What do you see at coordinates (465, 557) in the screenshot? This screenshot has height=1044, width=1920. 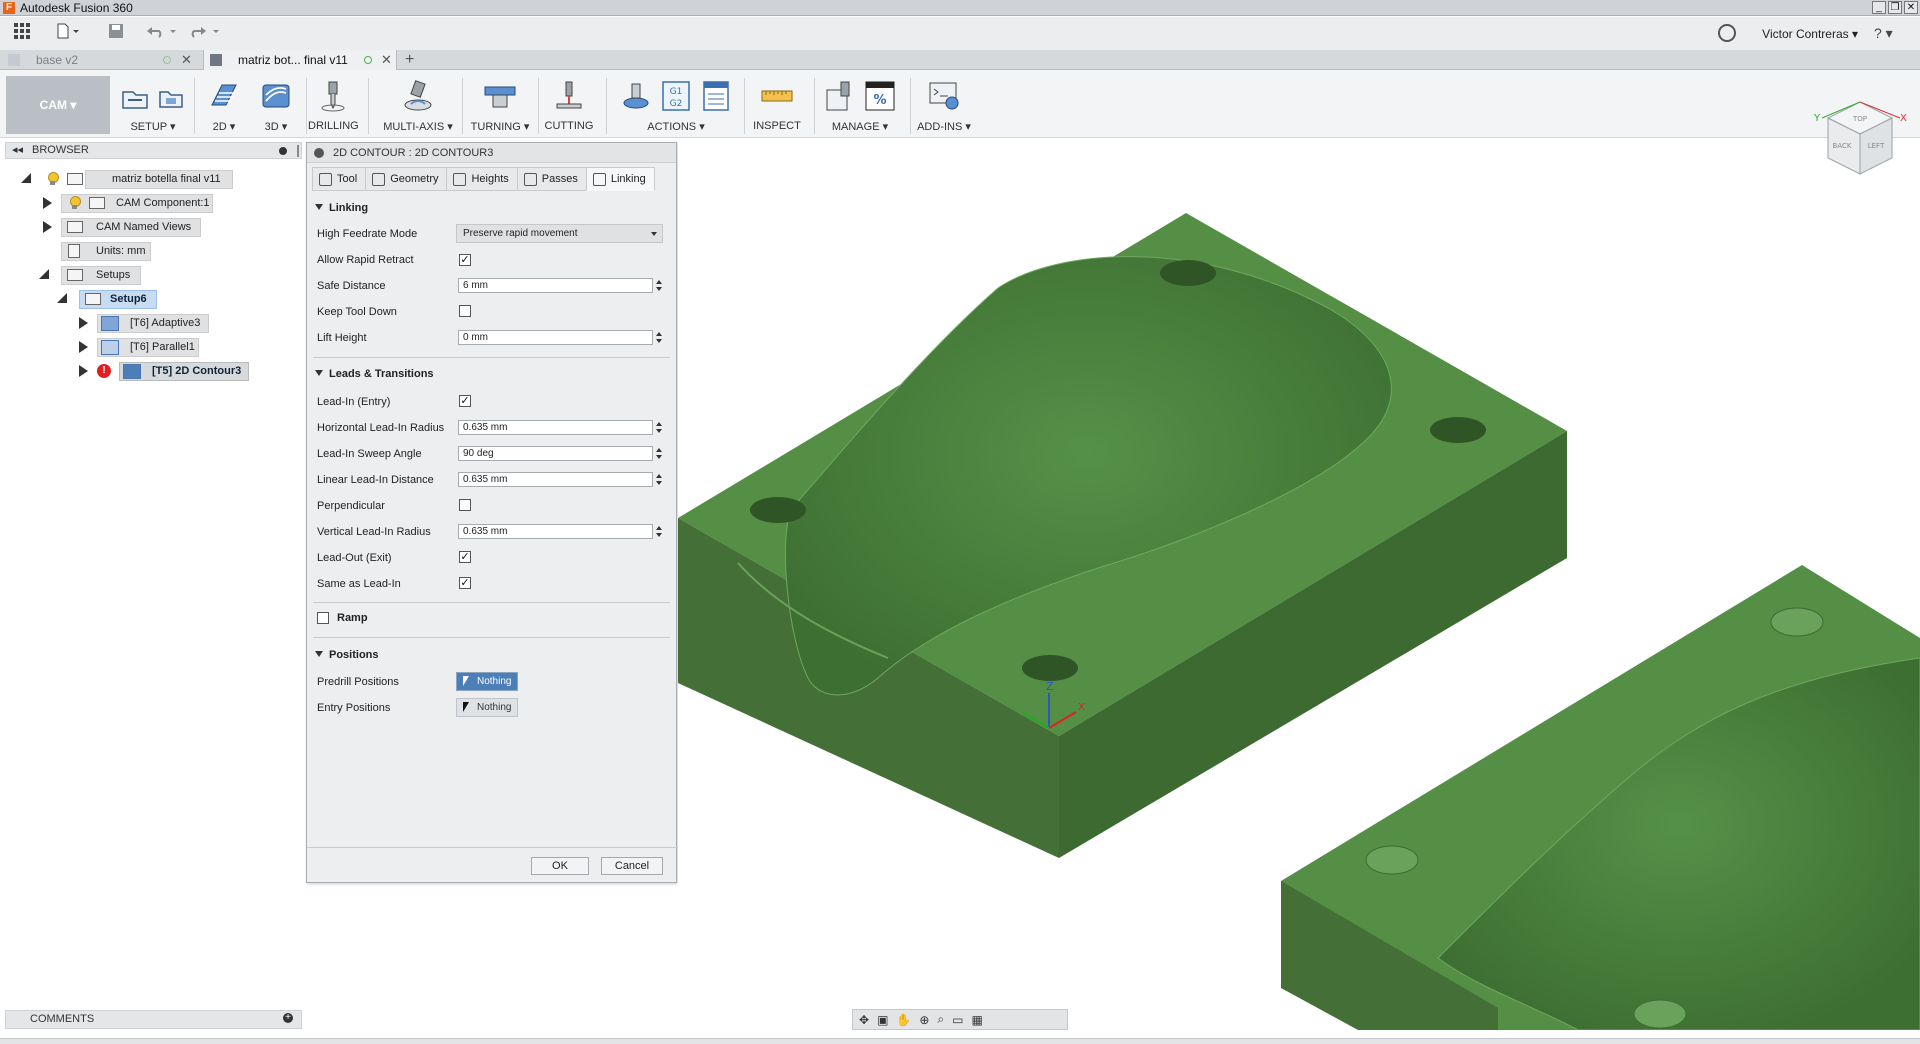 I see `lead-out-checkbox: ✓` at bounding box center [465, 557].